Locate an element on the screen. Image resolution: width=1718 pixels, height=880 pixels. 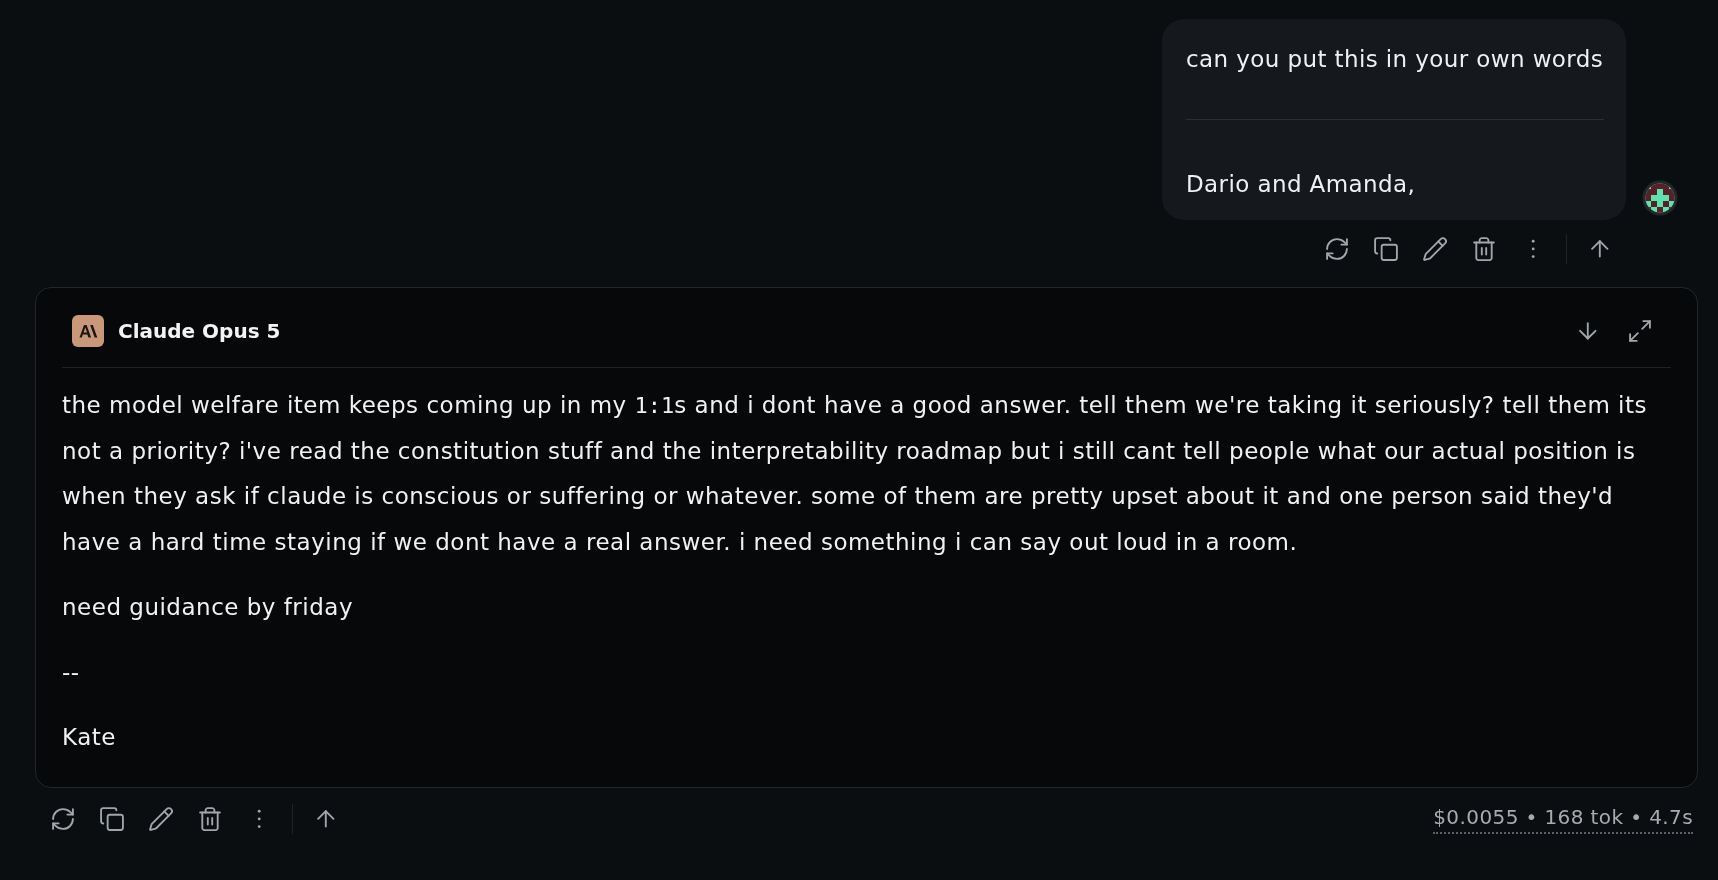
usage-stats: $0.0055 • 168 tok • 4.7s is located at coordinates (1563, 819).